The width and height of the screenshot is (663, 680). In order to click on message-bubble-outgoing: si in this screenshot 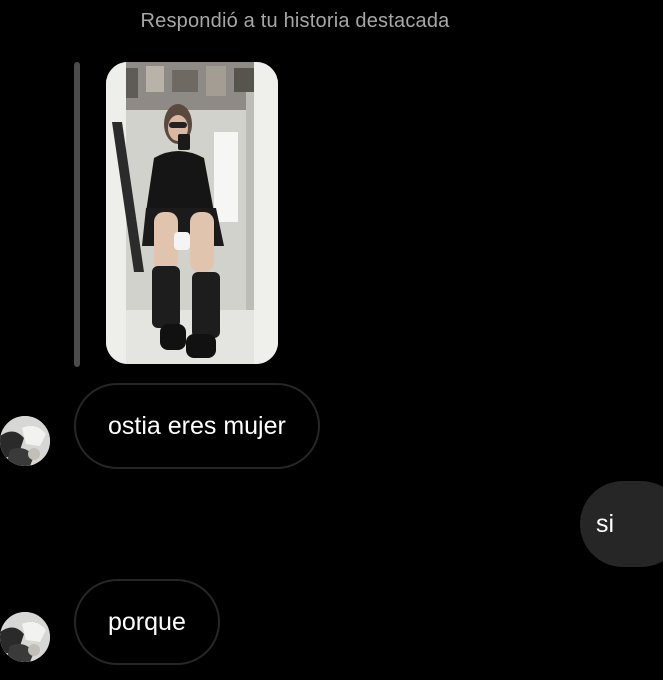, I will do `click(621, 524)`.